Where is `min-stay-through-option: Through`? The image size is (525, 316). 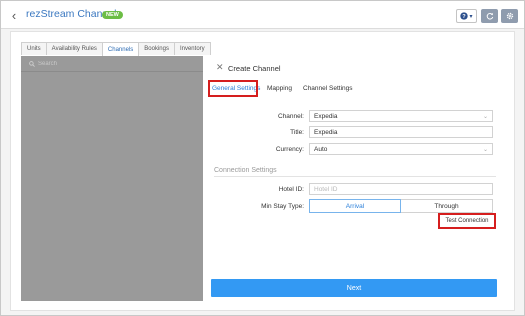 min-stay-through-option: Through is located at coordinates (447, 206).